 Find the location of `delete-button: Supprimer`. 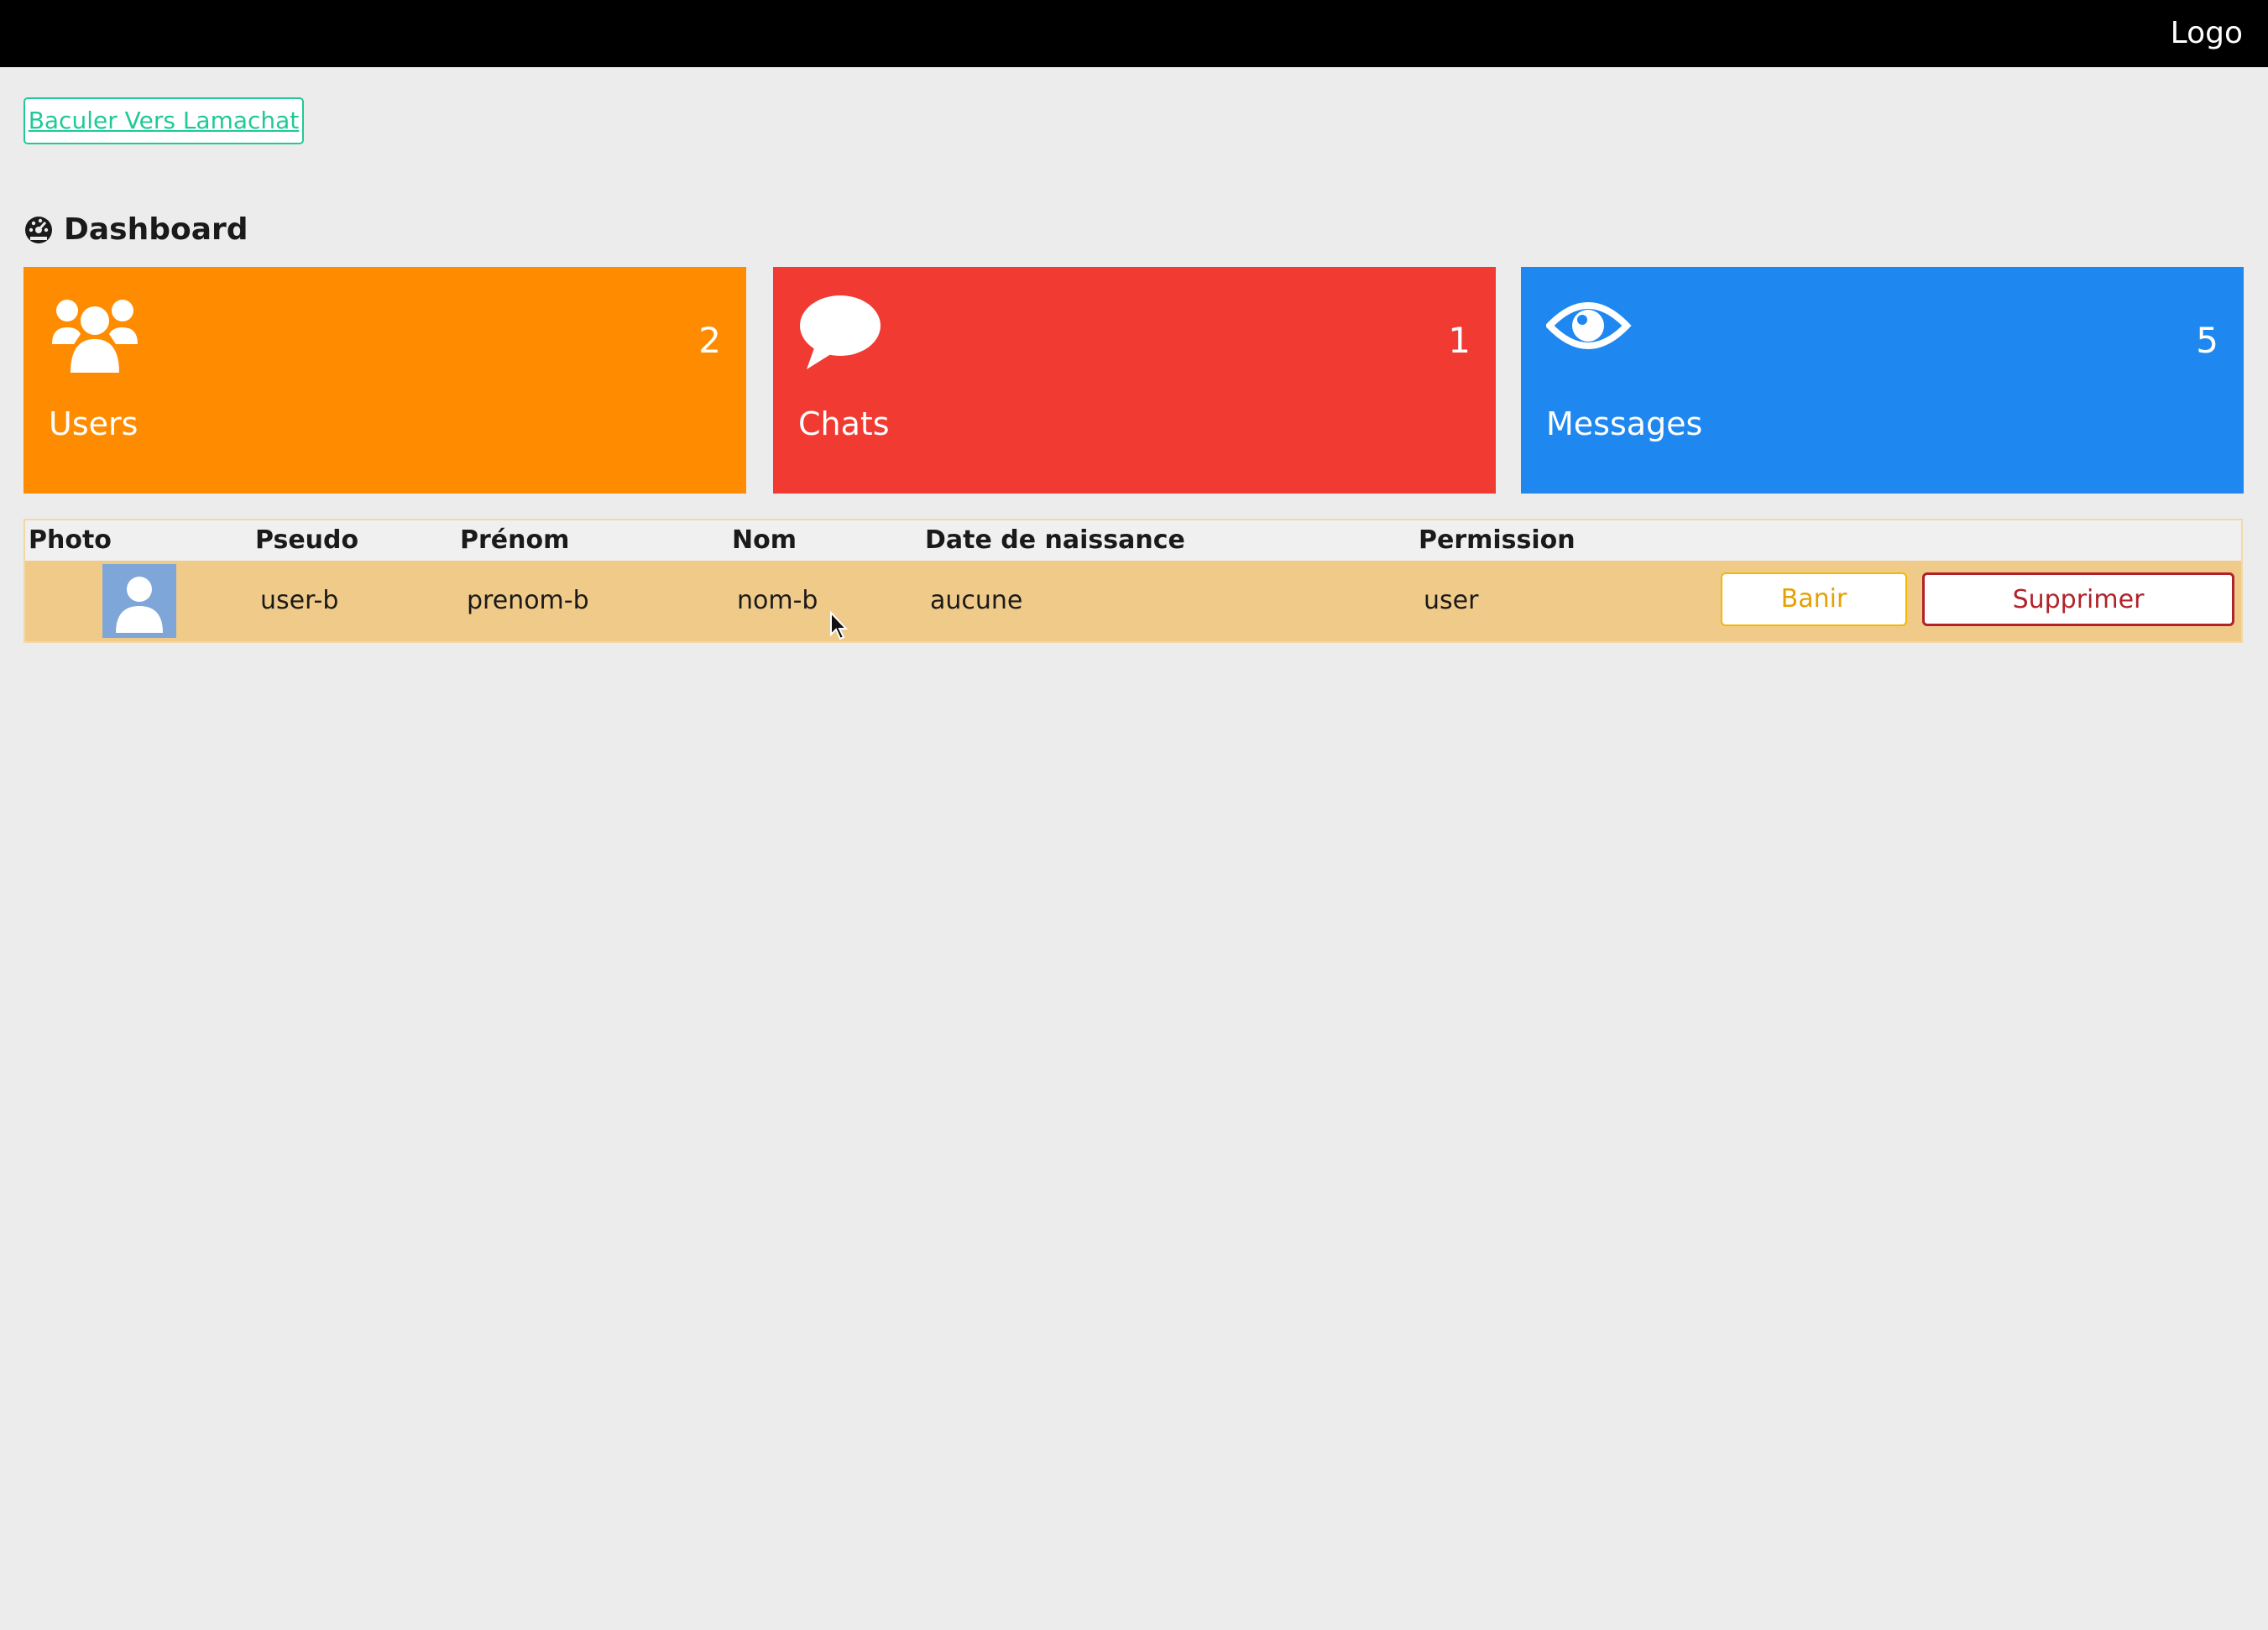

delete-button: Supprimer is located at coordinates (2078, 599).